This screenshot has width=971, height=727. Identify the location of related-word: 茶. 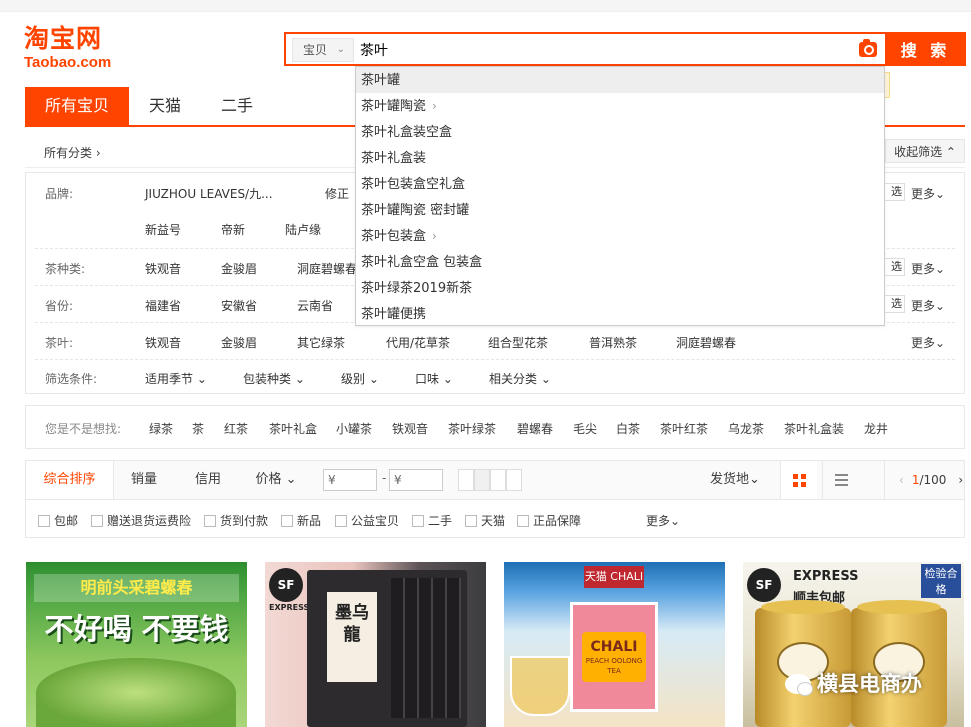
(198, 428).